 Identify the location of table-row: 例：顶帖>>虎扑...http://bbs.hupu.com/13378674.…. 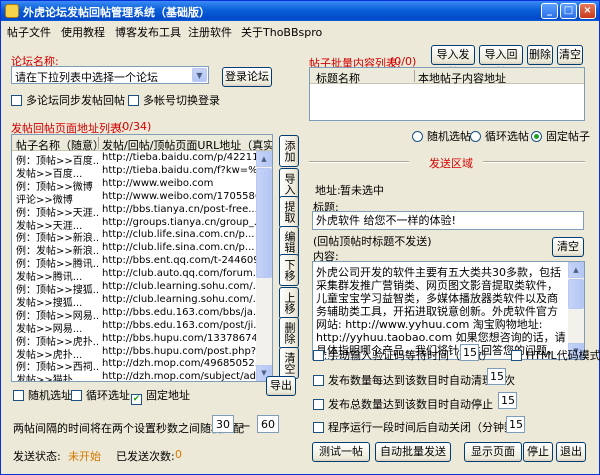
(142, 340).